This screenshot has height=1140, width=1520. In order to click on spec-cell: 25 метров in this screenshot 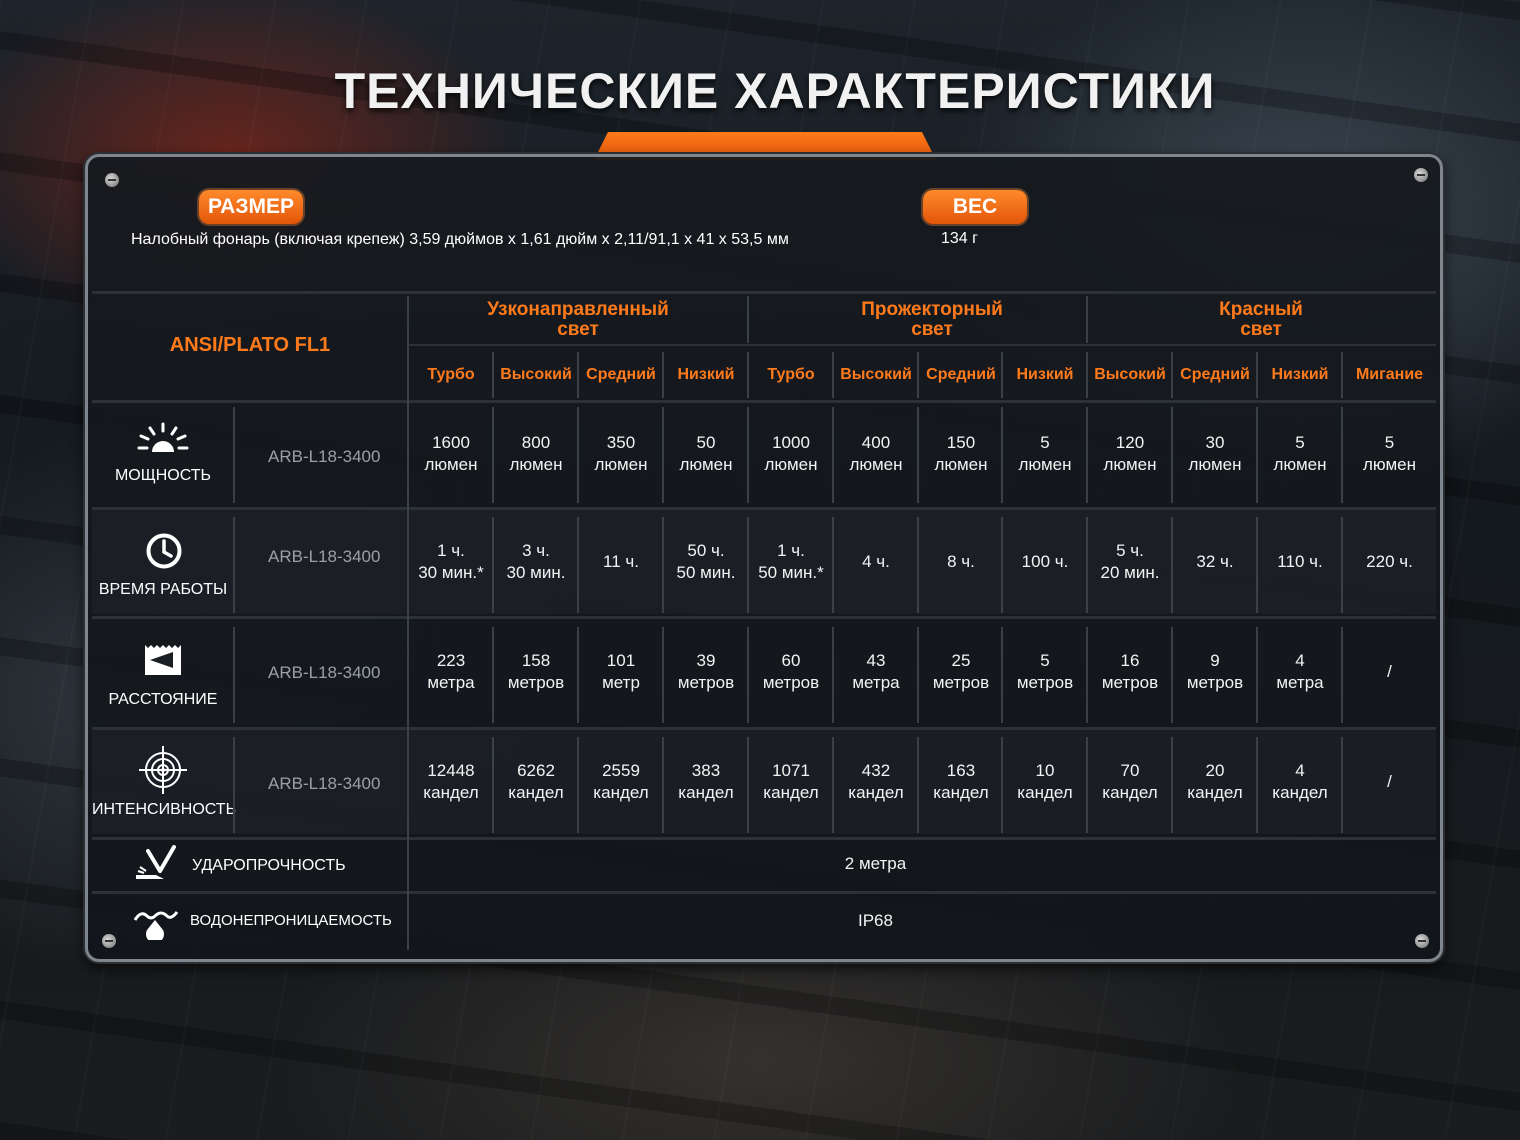, I will do `click(961, 671)`.